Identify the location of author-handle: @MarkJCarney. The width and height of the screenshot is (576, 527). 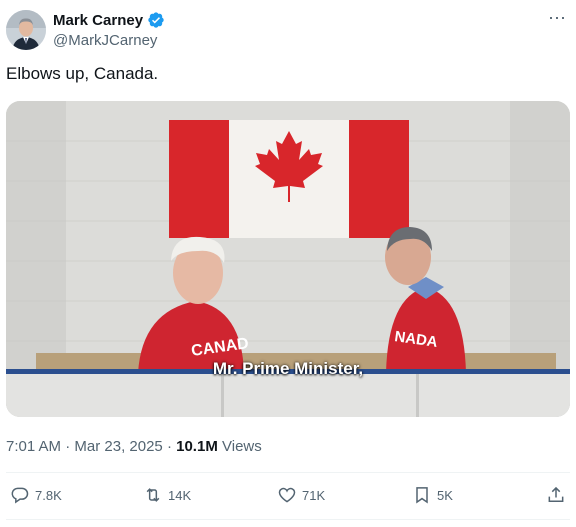
(109, 40).